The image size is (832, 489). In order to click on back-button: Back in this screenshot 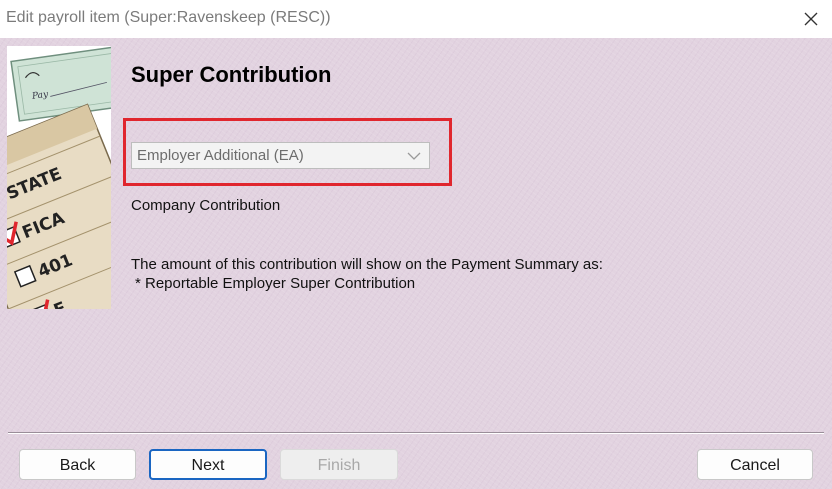, I will do `click(77, 464)`.